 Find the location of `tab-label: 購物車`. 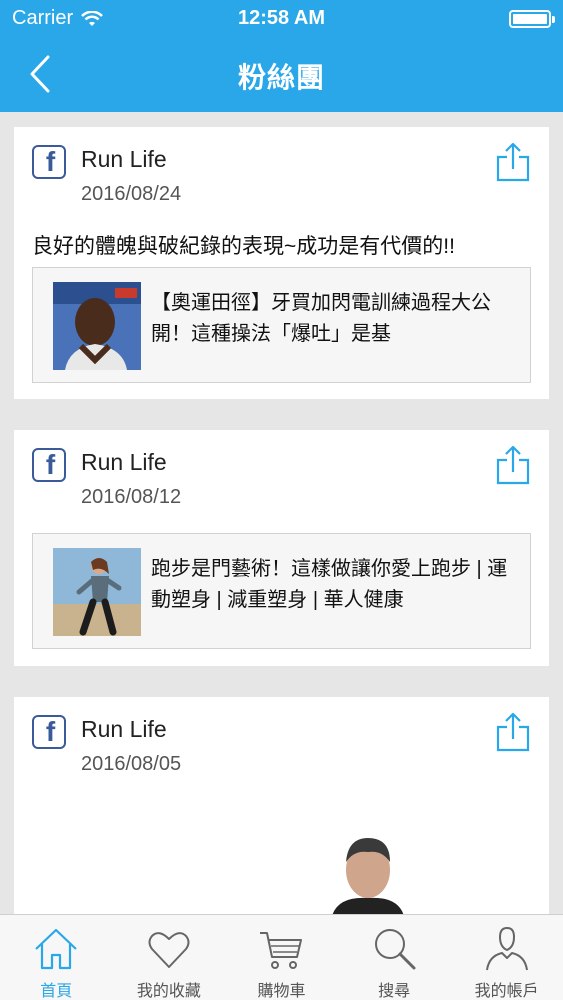

tab-label: 購物車 is located at coordinates (281, 991).